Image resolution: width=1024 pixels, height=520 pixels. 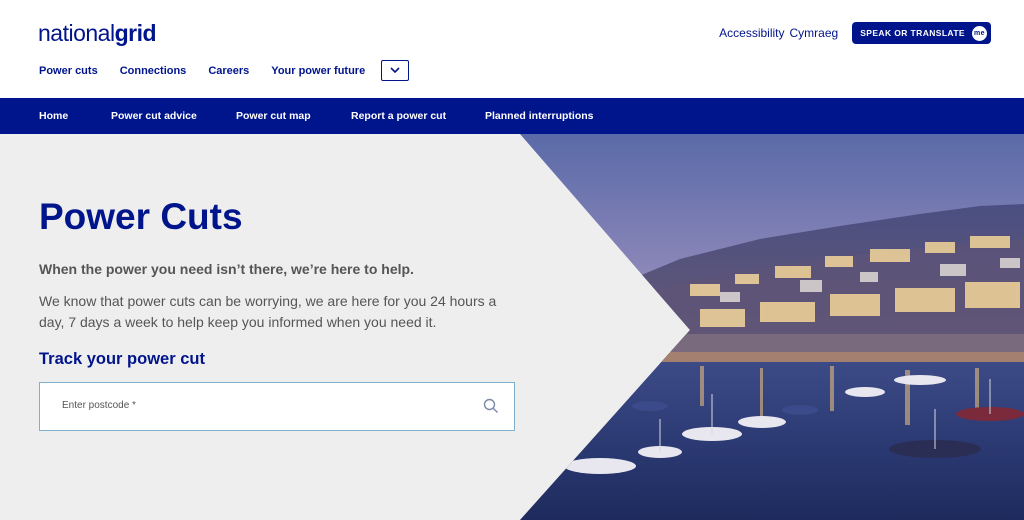 I want to click on nav-item-planned-interruptions: Planned interruptions, so click(x=539, y=116).